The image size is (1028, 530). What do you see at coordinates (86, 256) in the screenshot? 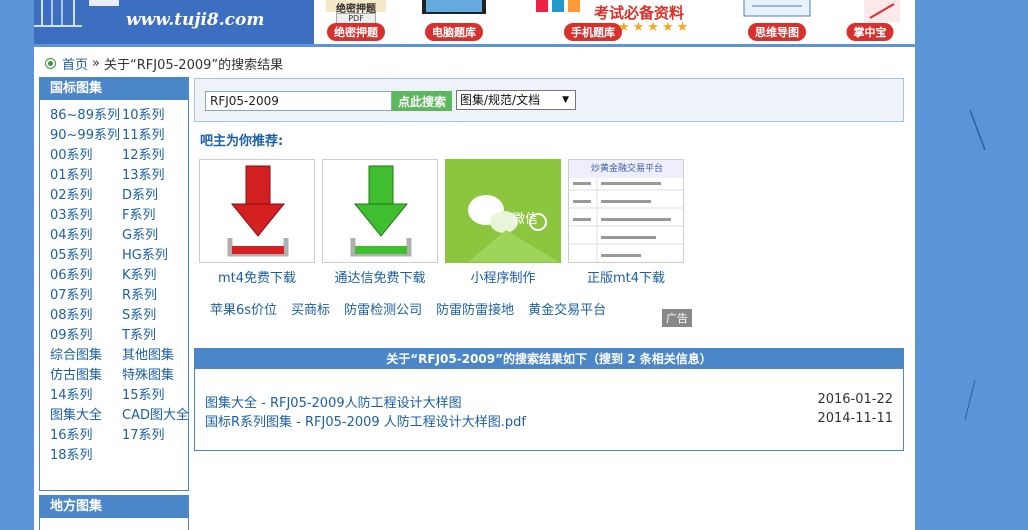
I see `sidebar-category-link: 05系列` at bounding box center [86, 256].